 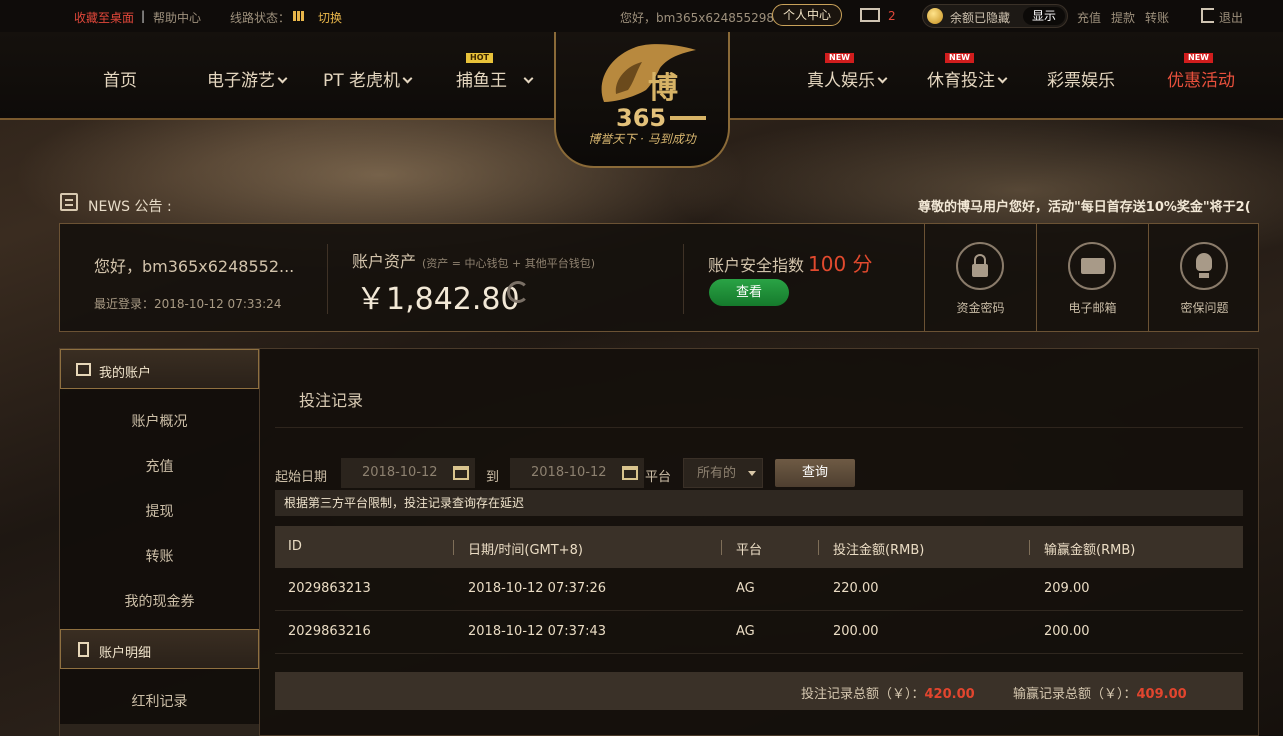 I want to click on column-header: 投注金额(RMB), so click(x=879, y=550).